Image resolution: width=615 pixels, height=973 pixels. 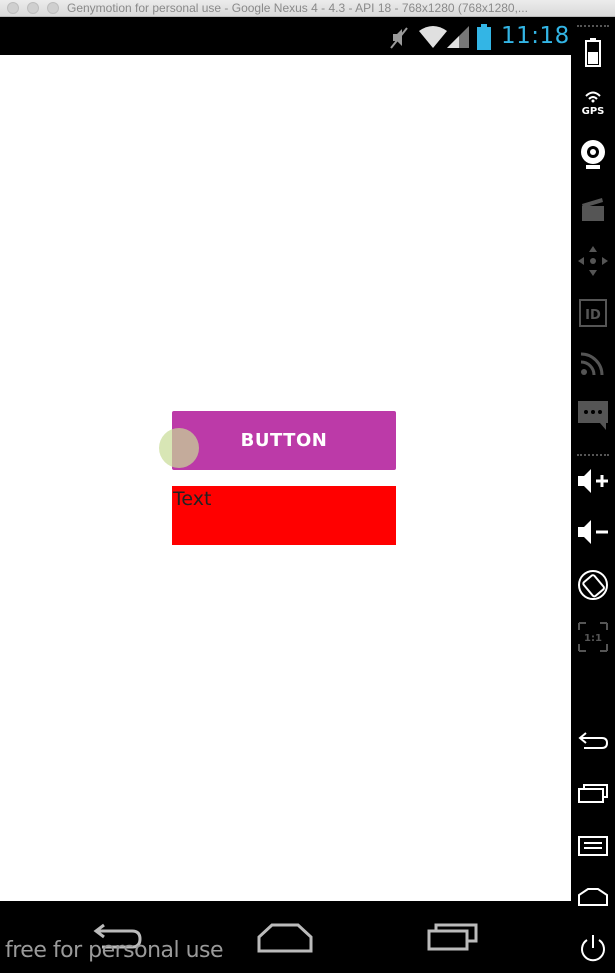 What do you see at coordinates (433, 37) in the screenshot?
I see `wifi-icon` at bounding box center [433, 37].